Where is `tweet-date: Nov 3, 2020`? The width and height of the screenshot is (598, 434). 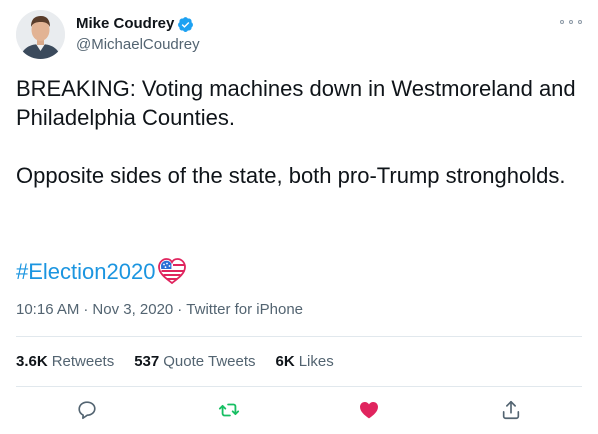
tweet-date: Nov 3, 2020 is located at coordinates (132, 309).